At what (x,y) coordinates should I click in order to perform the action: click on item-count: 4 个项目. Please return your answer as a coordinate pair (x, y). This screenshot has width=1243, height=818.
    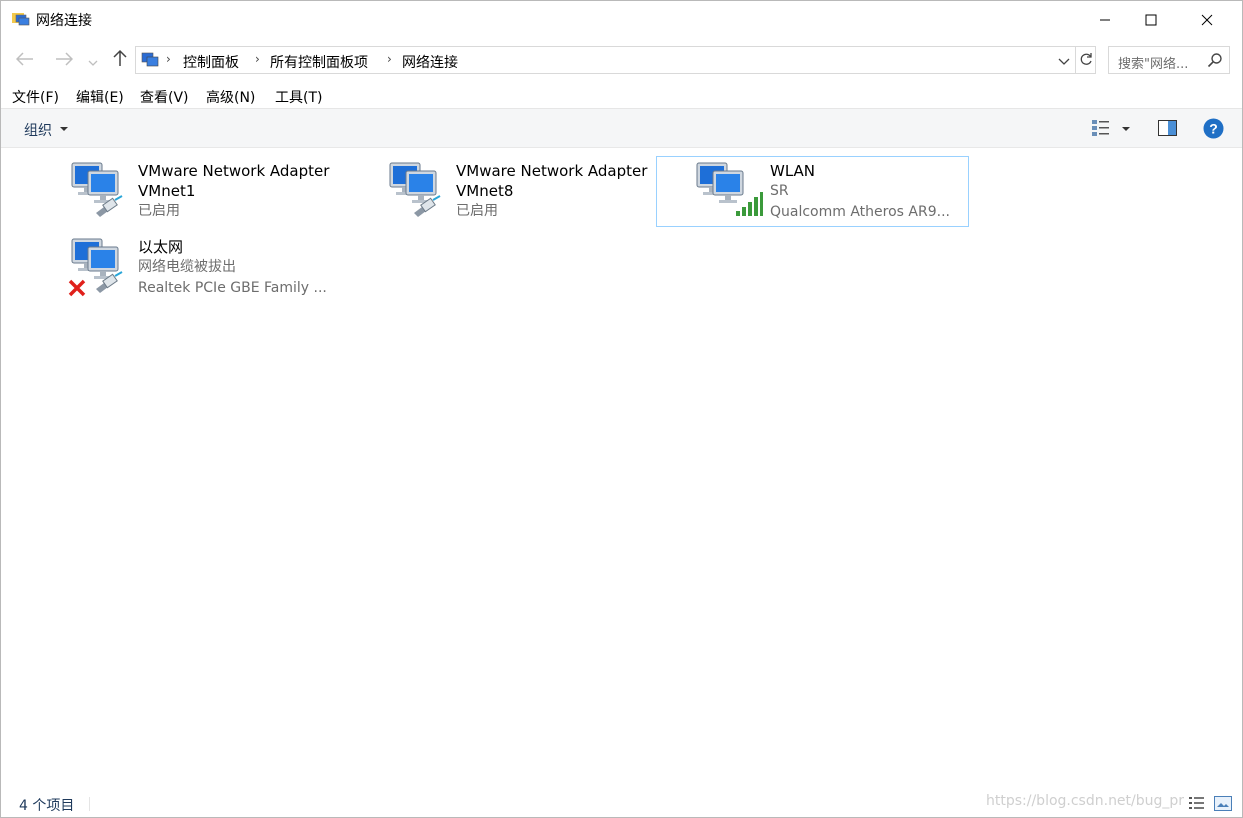
    Looking at the image, I should click on (47, 806).